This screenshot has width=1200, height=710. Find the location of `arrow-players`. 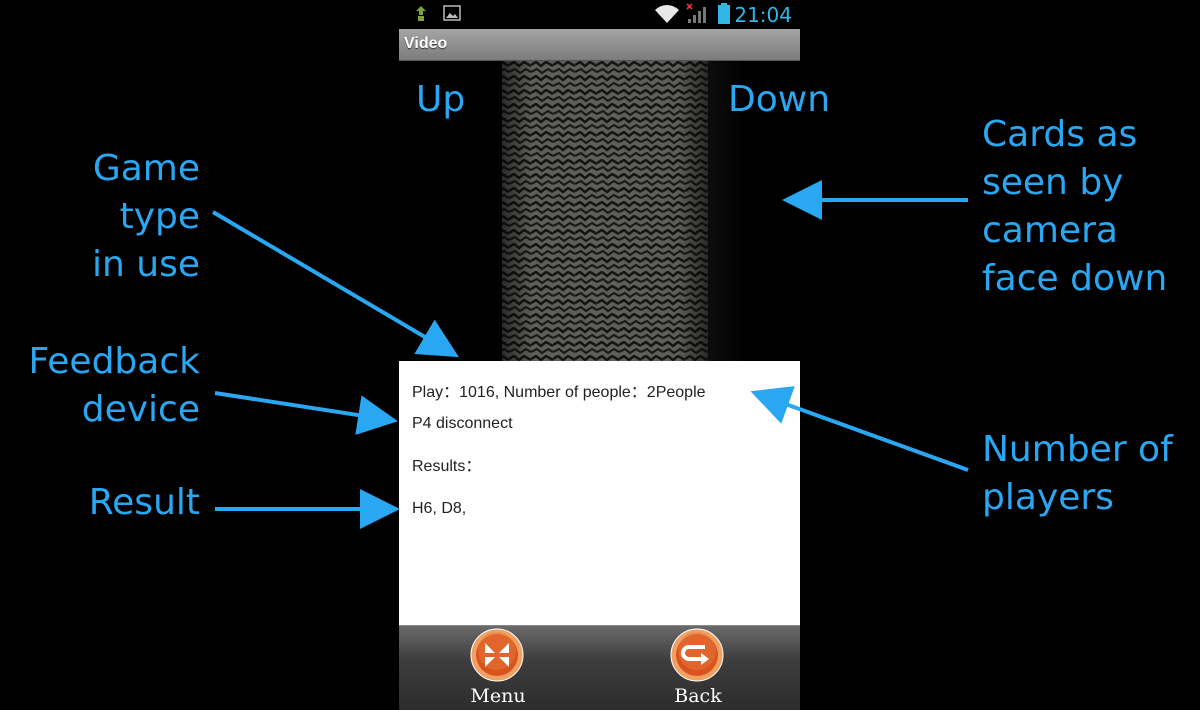

arrow-players is located at coordinates (859, 429).